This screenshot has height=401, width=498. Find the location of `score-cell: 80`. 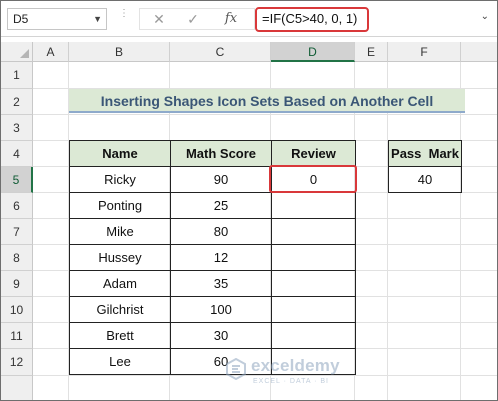

score-cell: 80 is located at coordinates (221, 231).